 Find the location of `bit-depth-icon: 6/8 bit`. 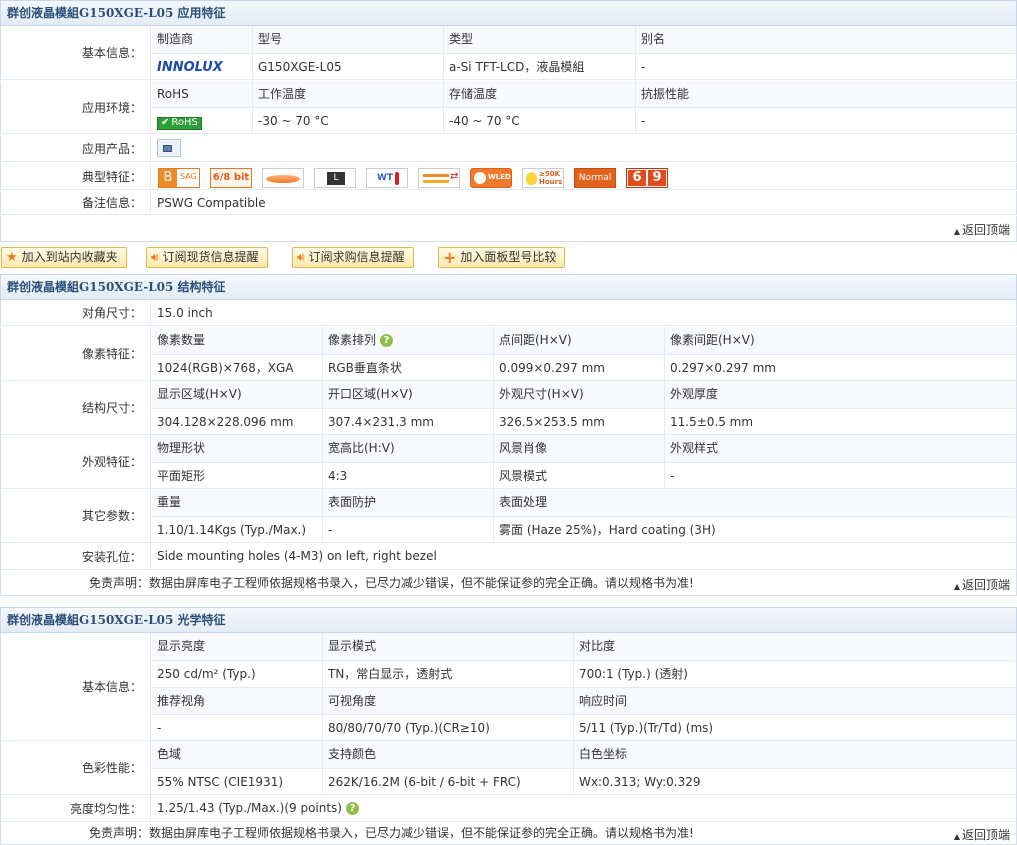

bit-depth-icon: 6/8 bit is located at coordinates (231, 178).